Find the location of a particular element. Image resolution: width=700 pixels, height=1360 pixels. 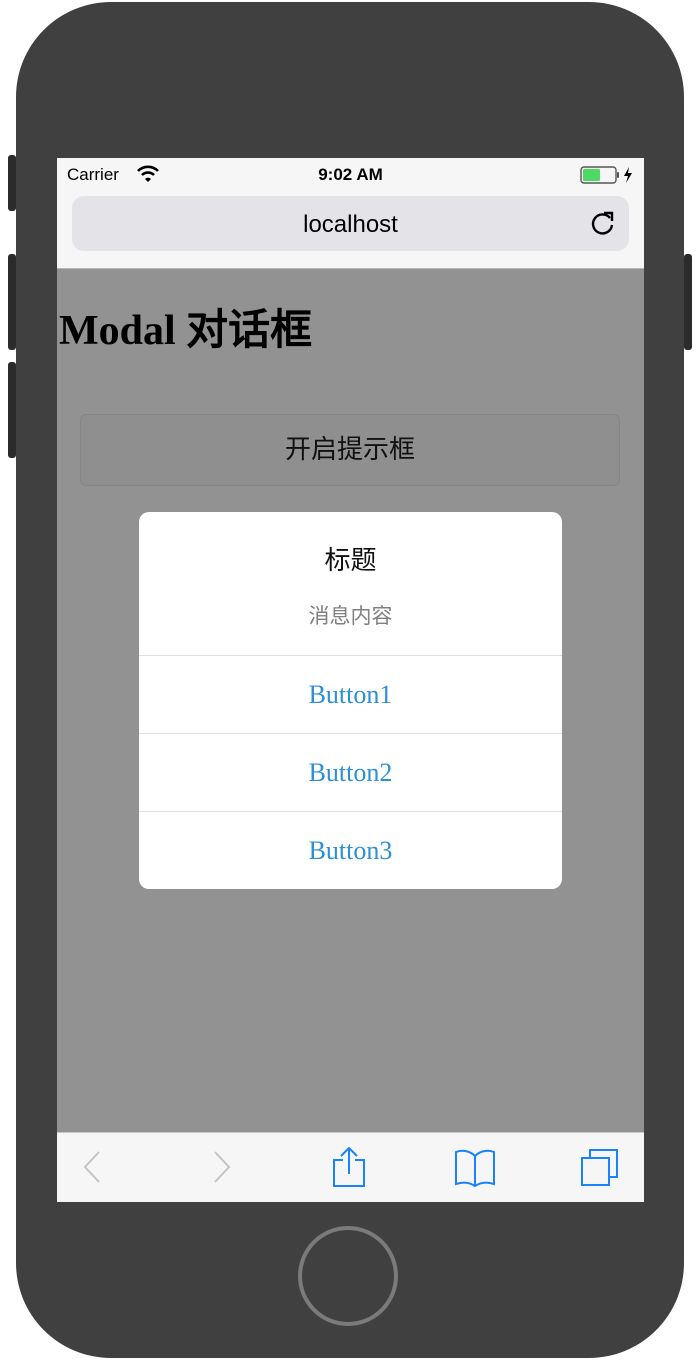

address-bar: localhost is located at coordinates (350, 223).